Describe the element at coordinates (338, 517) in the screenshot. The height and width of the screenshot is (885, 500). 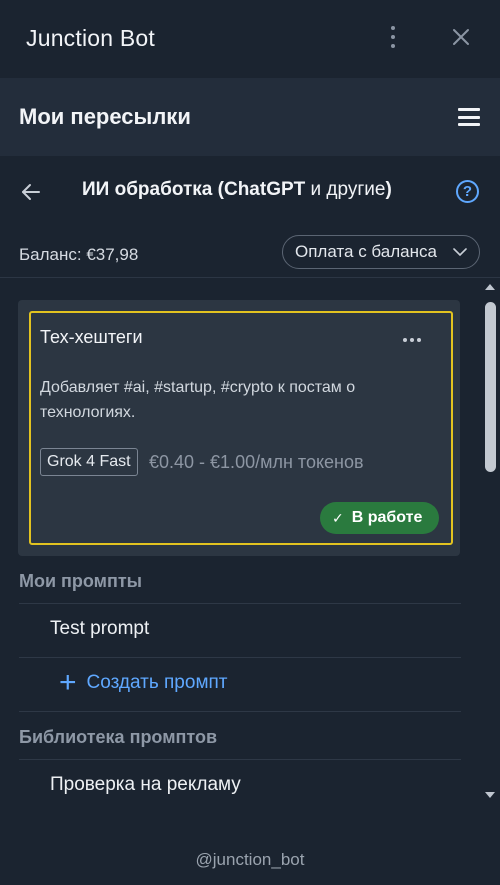
I see `check-icon: ✓` at that location.